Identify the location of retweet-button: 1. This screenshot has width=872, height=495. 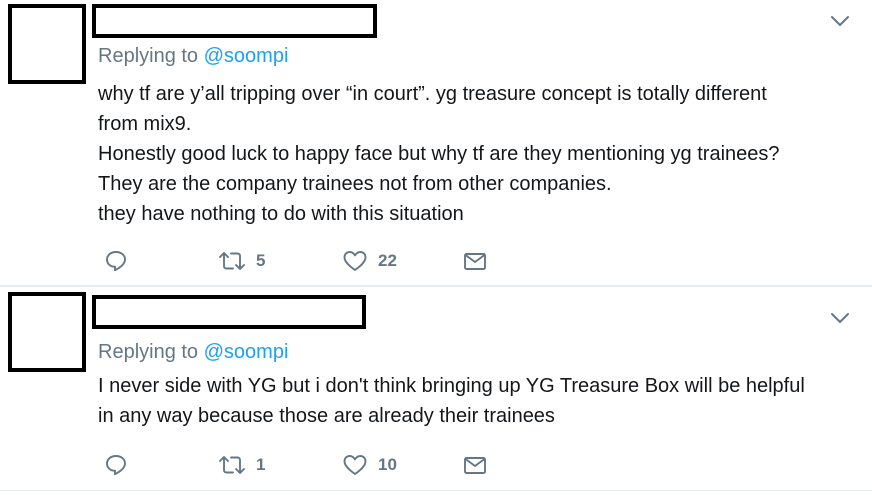
(241, 465).